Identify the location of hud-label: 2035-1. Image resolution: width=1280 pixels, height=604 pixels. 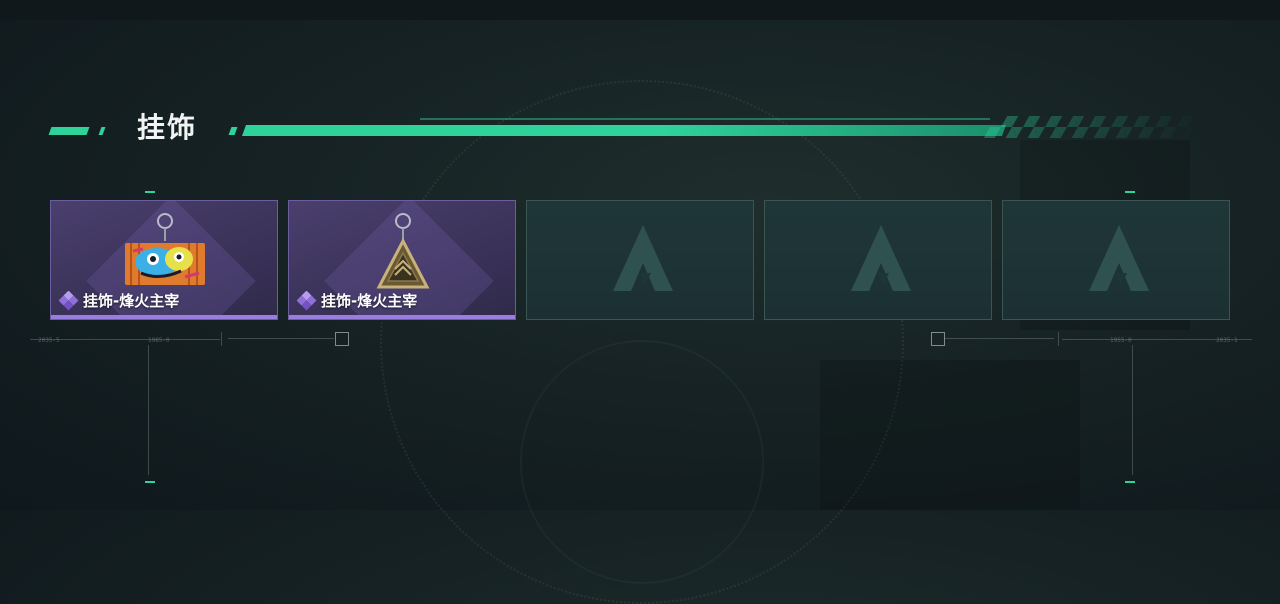
(1227, 340).